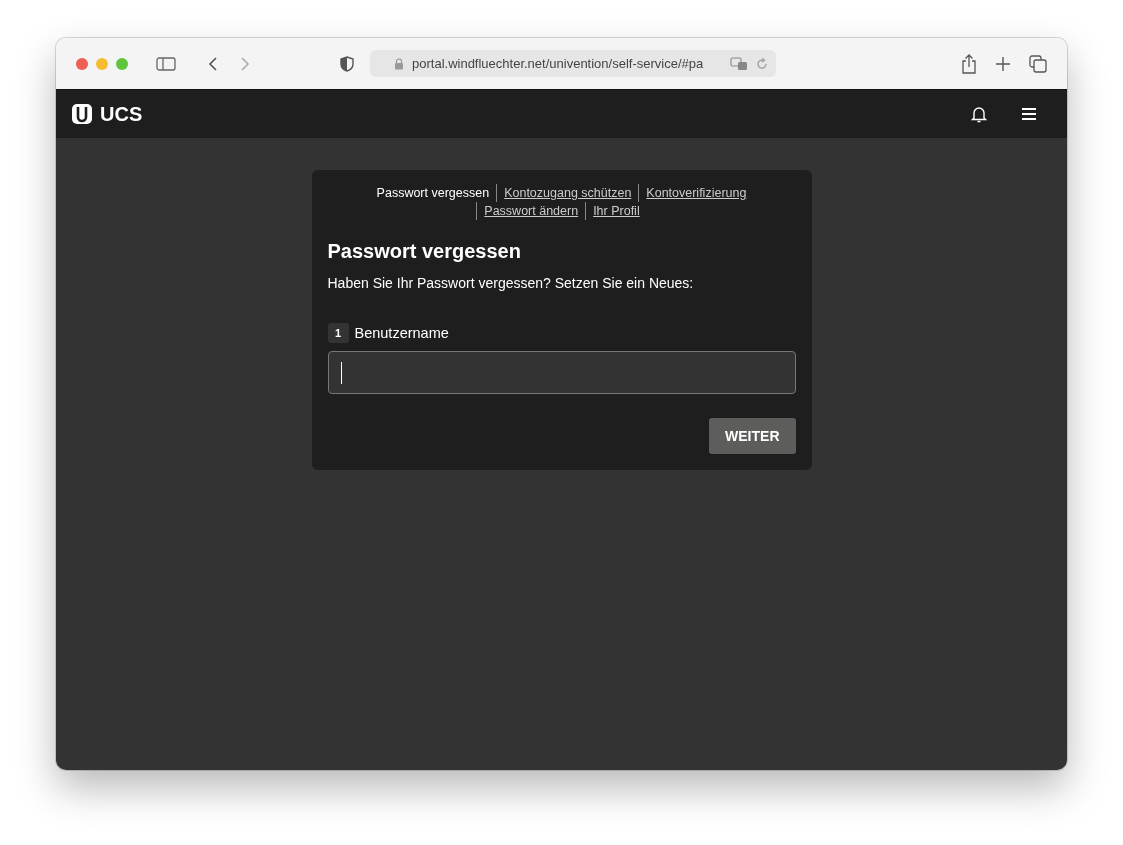  I want to click on logo-icon, so click(82, 114).